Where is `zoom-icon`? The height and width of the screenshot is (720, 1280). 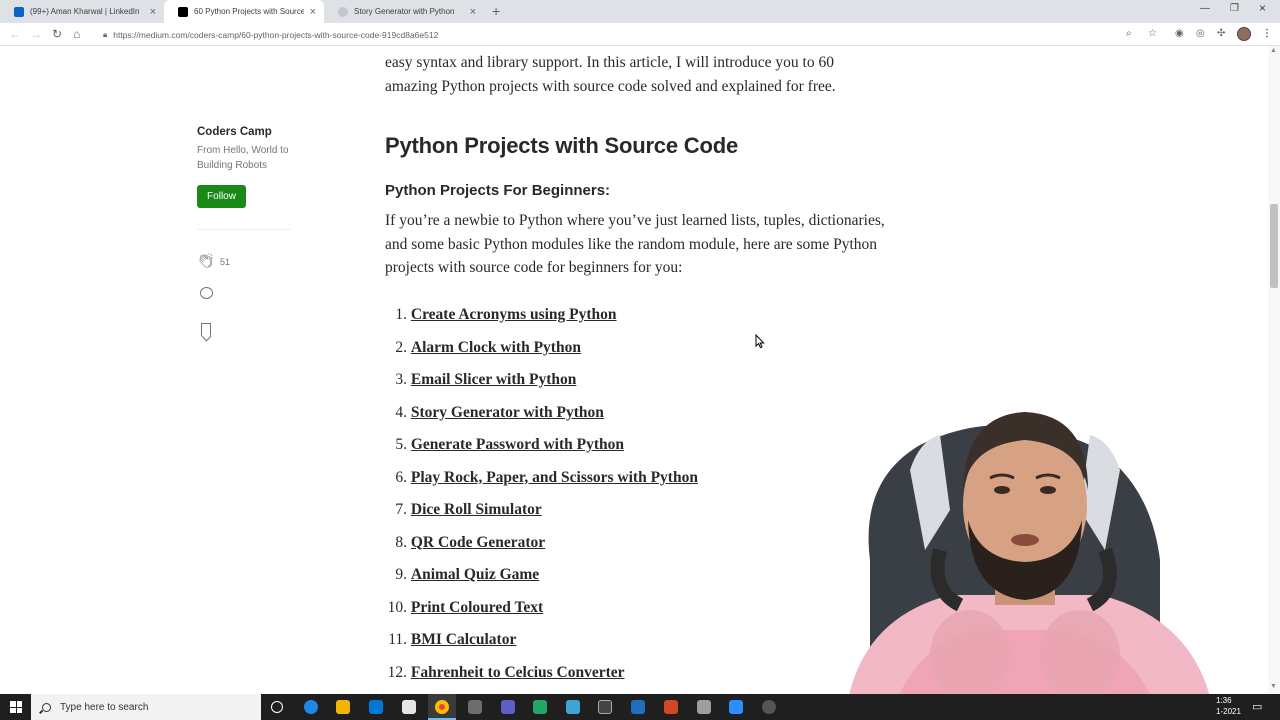
zoom-icon is located at coordinates (736, 707).